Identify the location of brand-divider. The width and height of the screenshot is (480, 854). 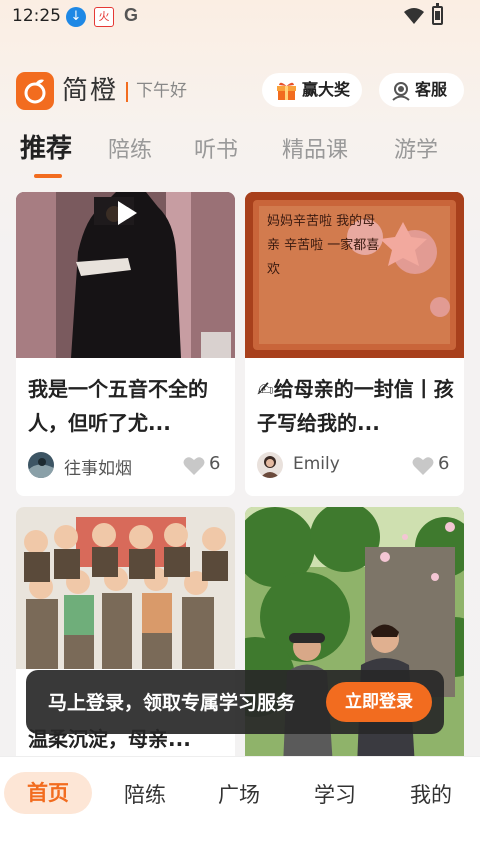
(127, 92).